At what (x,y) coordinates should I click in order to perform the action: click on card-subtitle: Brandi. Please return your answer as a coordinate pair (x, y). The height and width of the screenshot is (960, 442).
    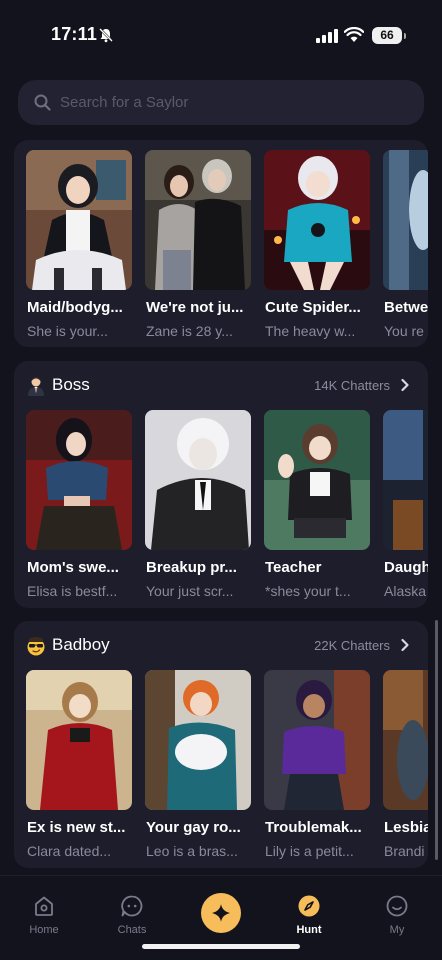
    Looking at the image, I should click on (404, 851).